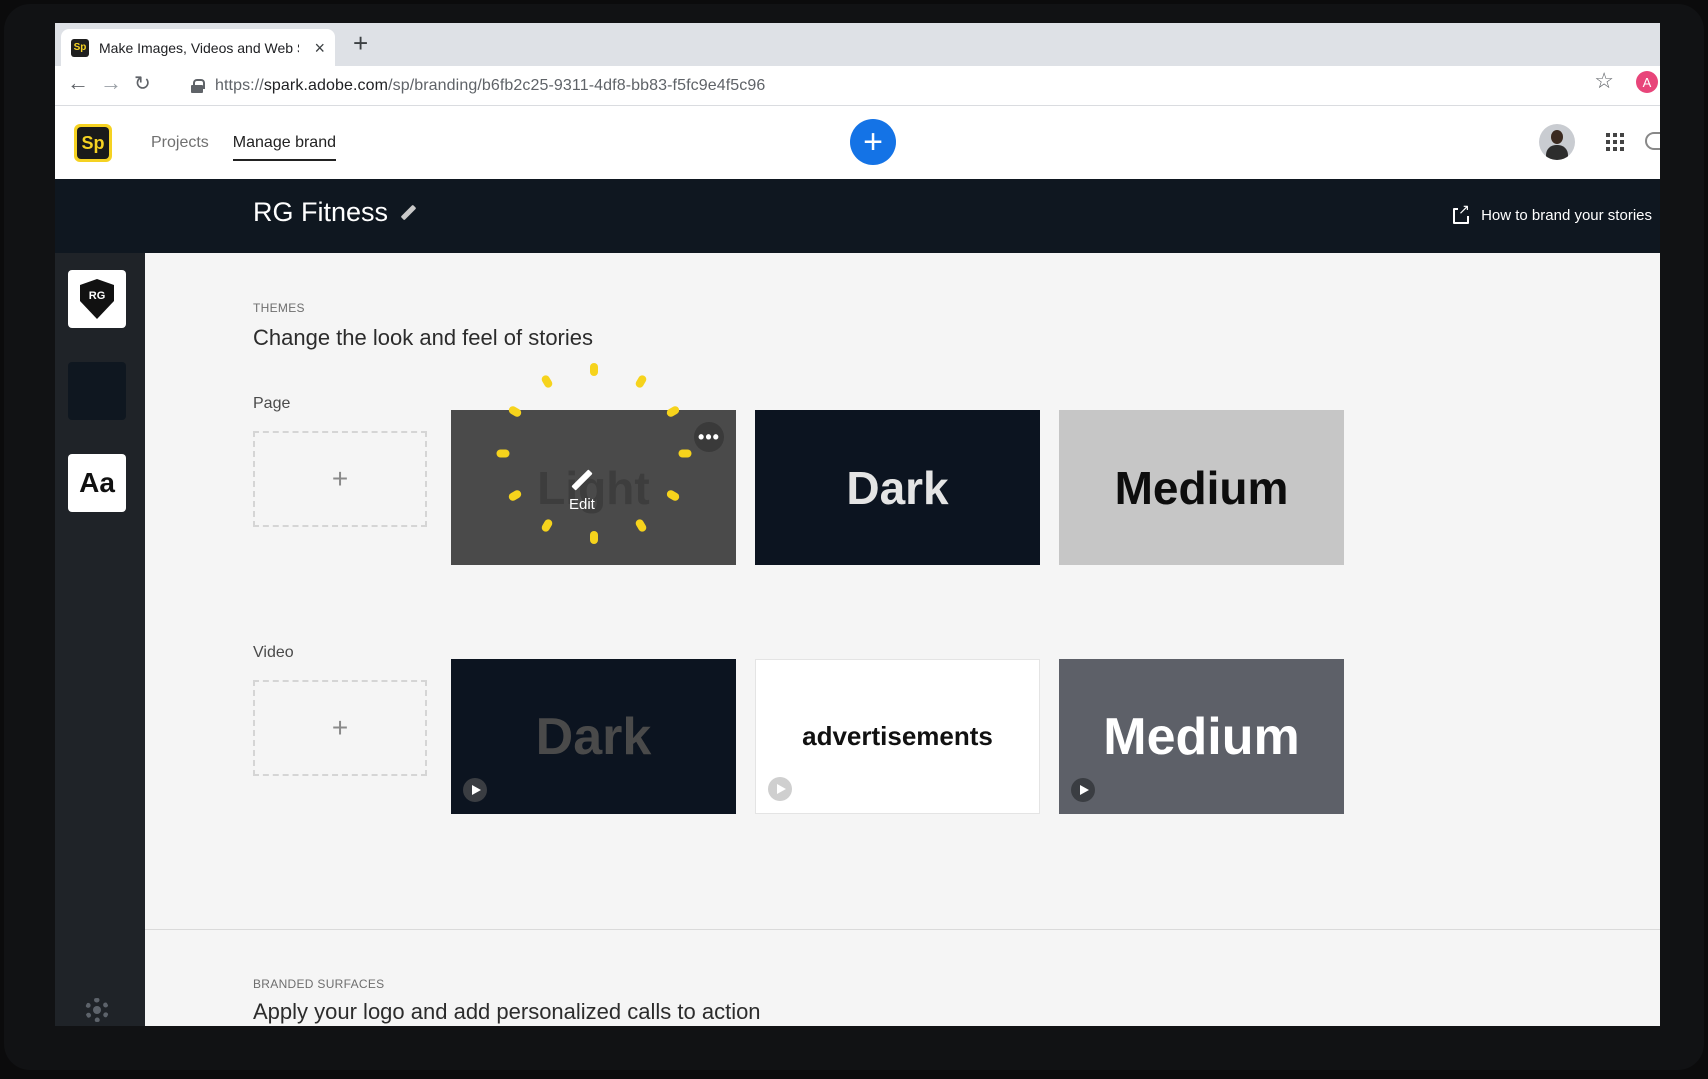 The width and height of the screenshot is (1708, 1079). I want to click on app-grid-icon, so click(1615, 142).